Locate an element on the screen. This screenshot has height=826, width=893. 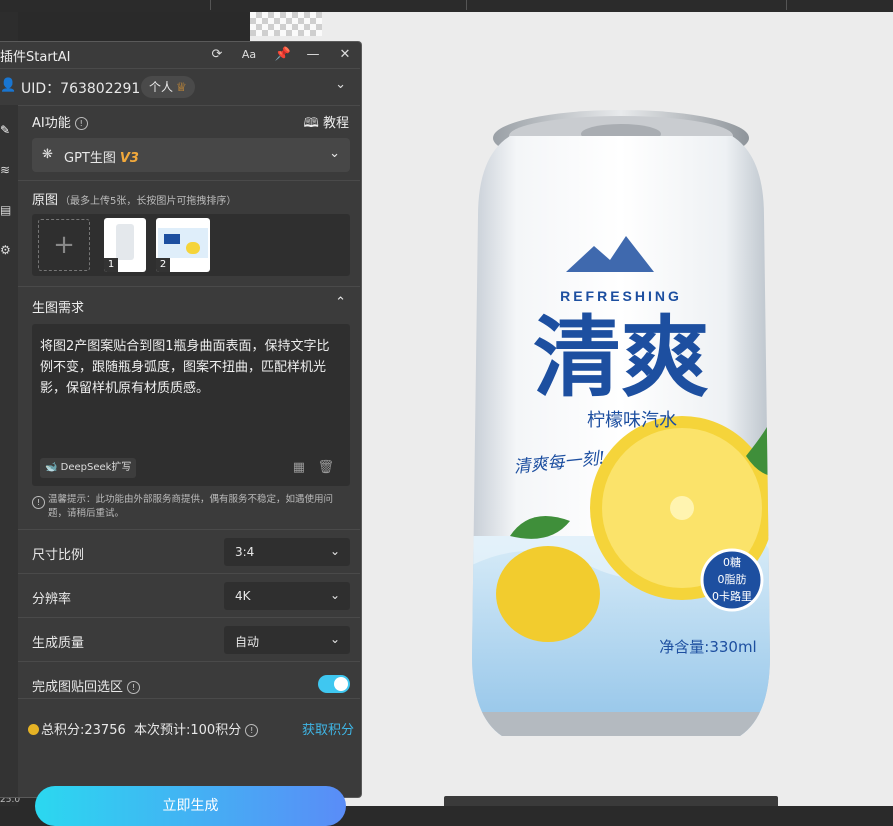
thumbnail-1: 1 is located at coordinates (125, 245).